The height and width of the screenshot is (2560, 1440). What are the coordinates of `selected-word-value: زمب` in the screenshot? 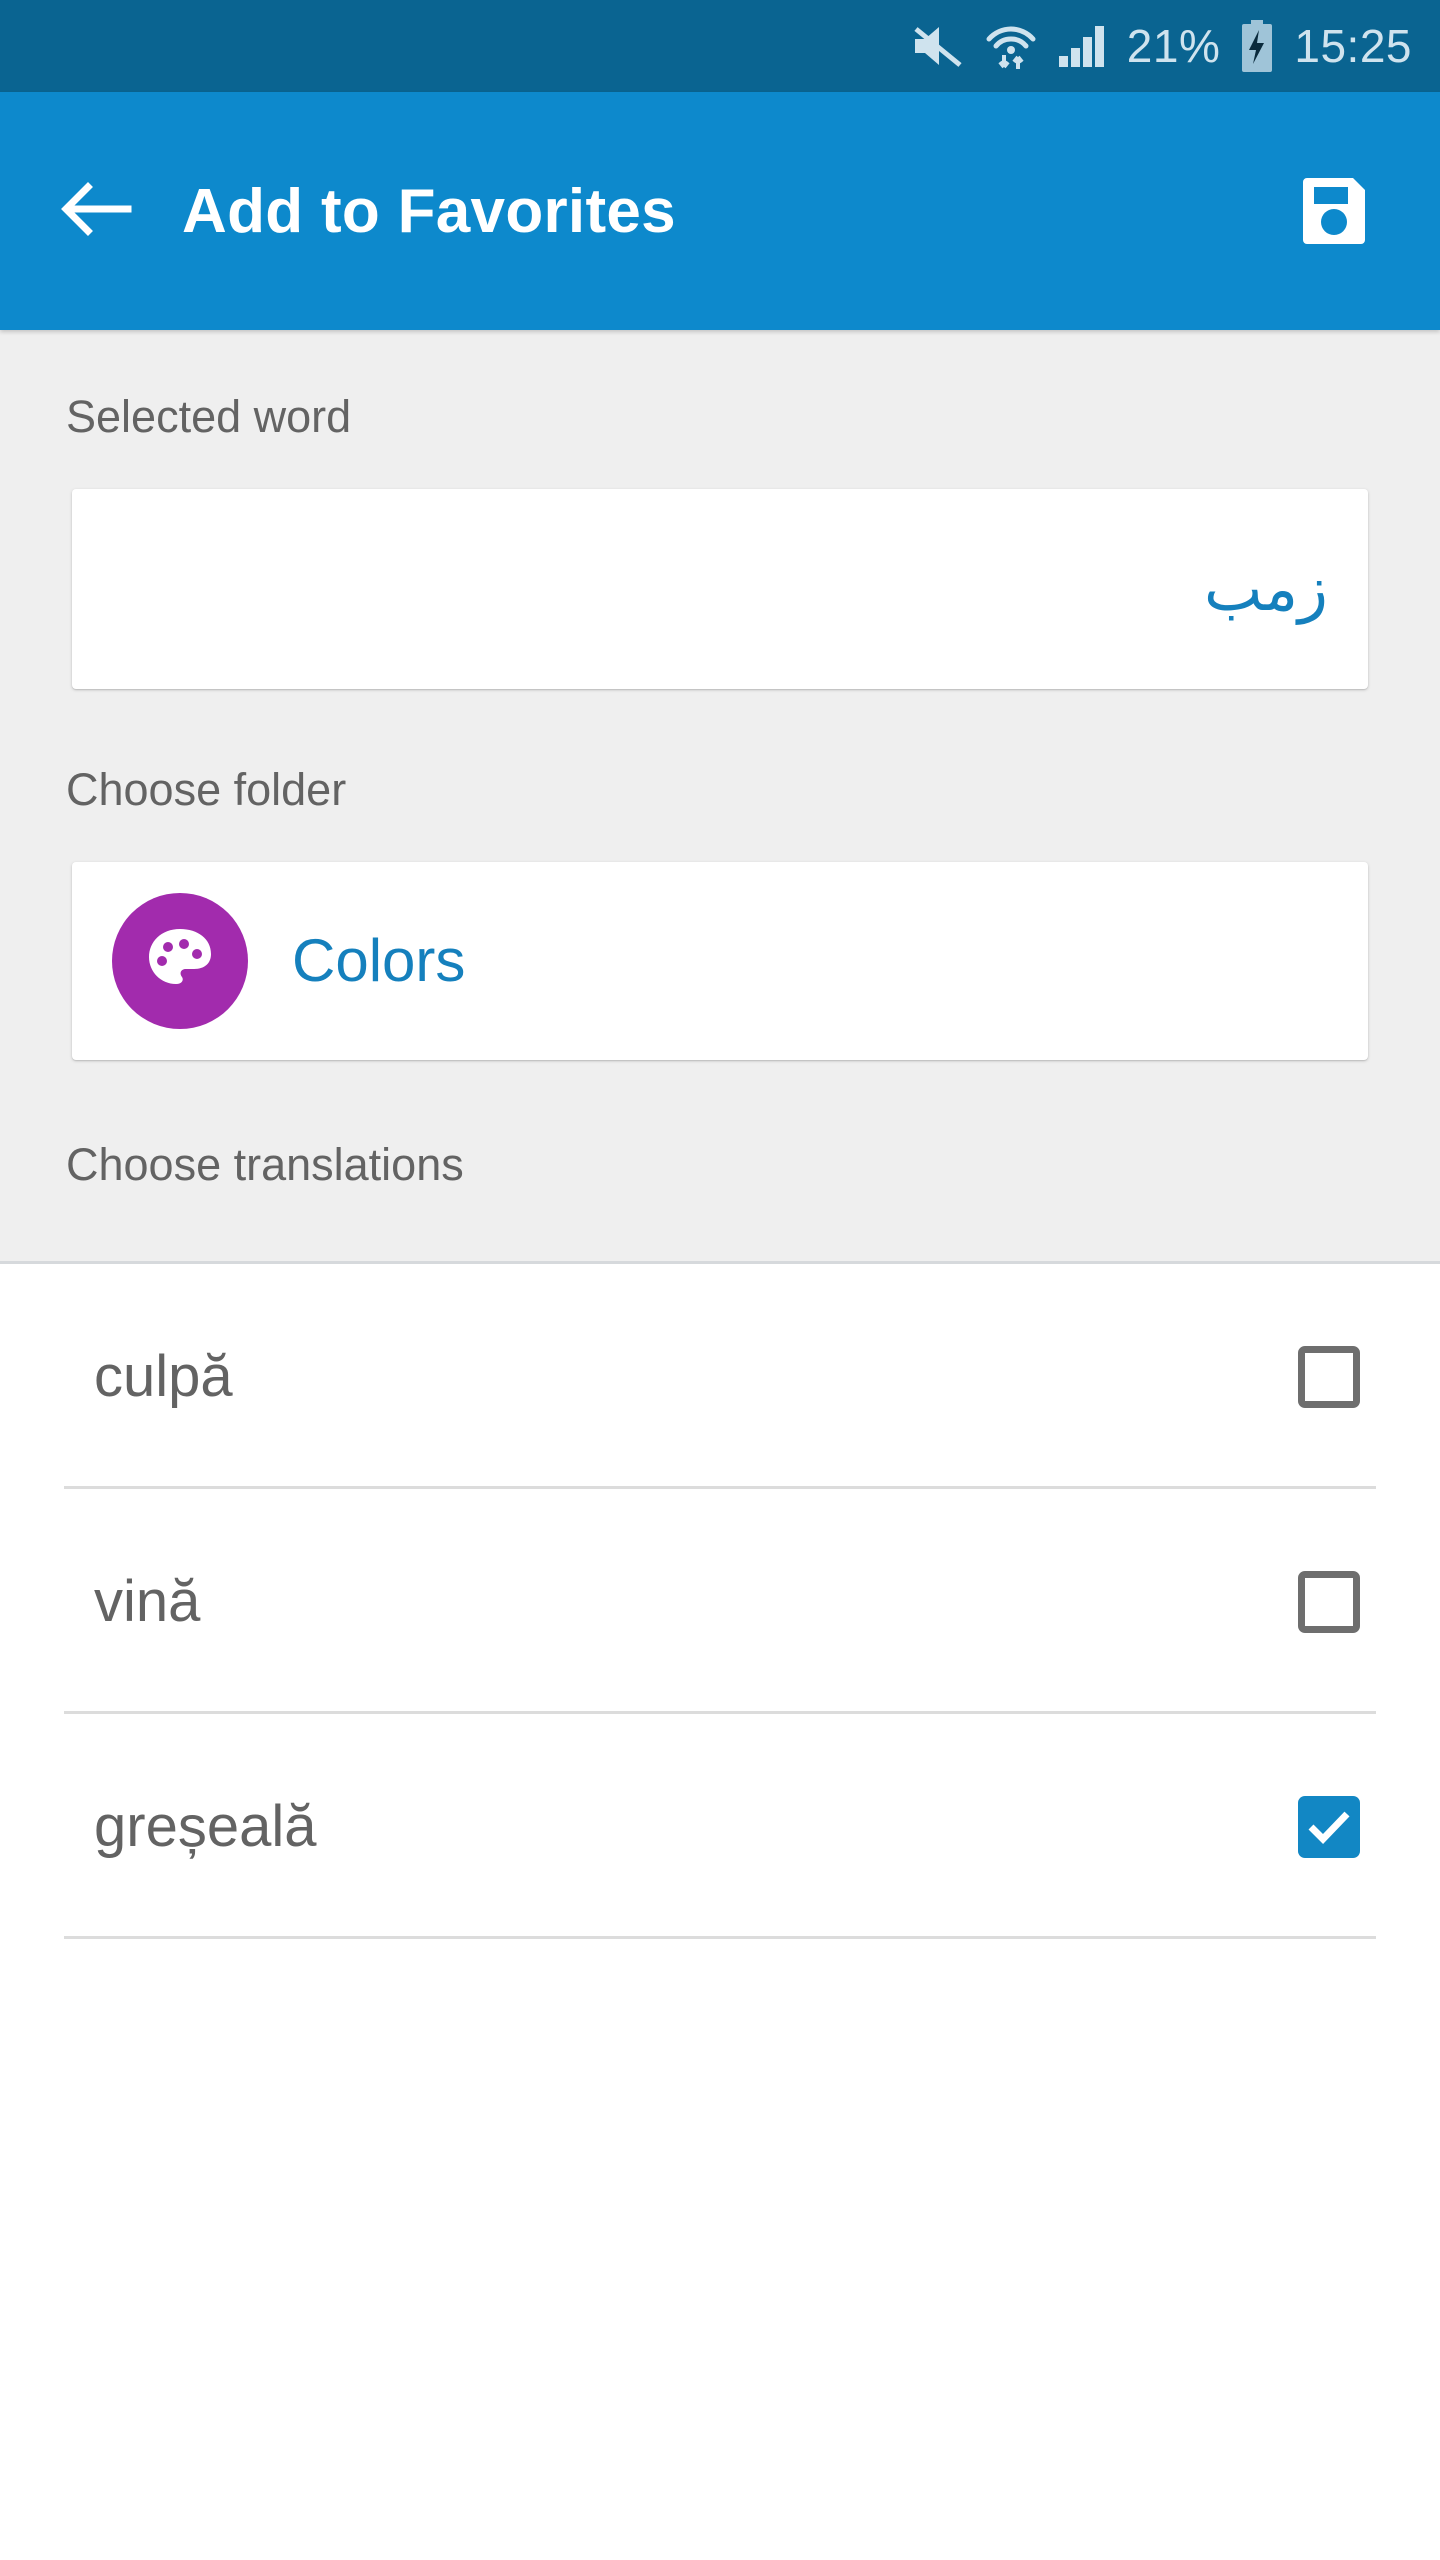 It's located at (1265, 588).